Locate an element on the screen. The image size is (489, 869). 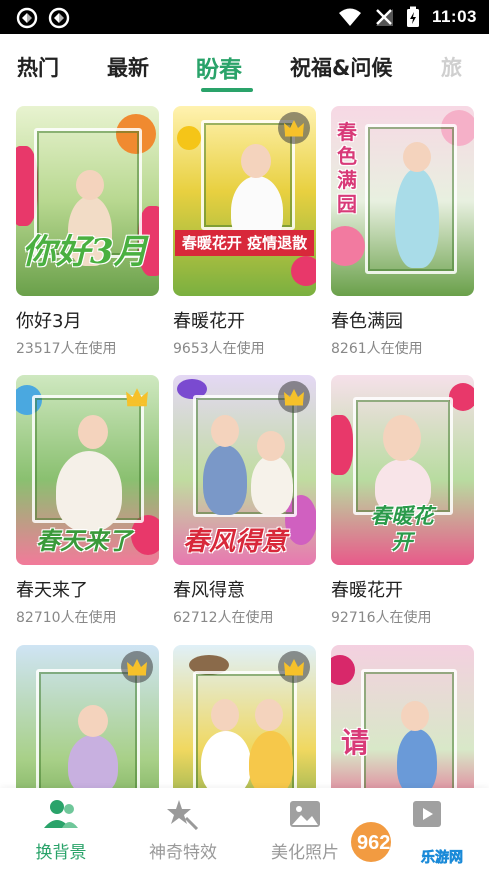
status-bar: 11:03 is located at coordinates (244, 17).